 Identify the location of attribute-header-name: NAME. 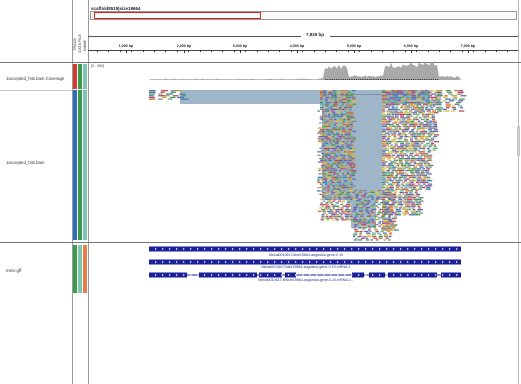
(85, 45).